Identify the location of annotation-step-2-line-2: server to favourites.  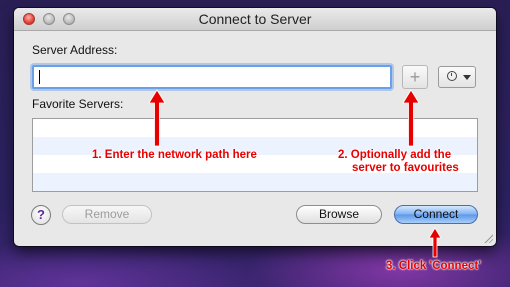
(405, 168).